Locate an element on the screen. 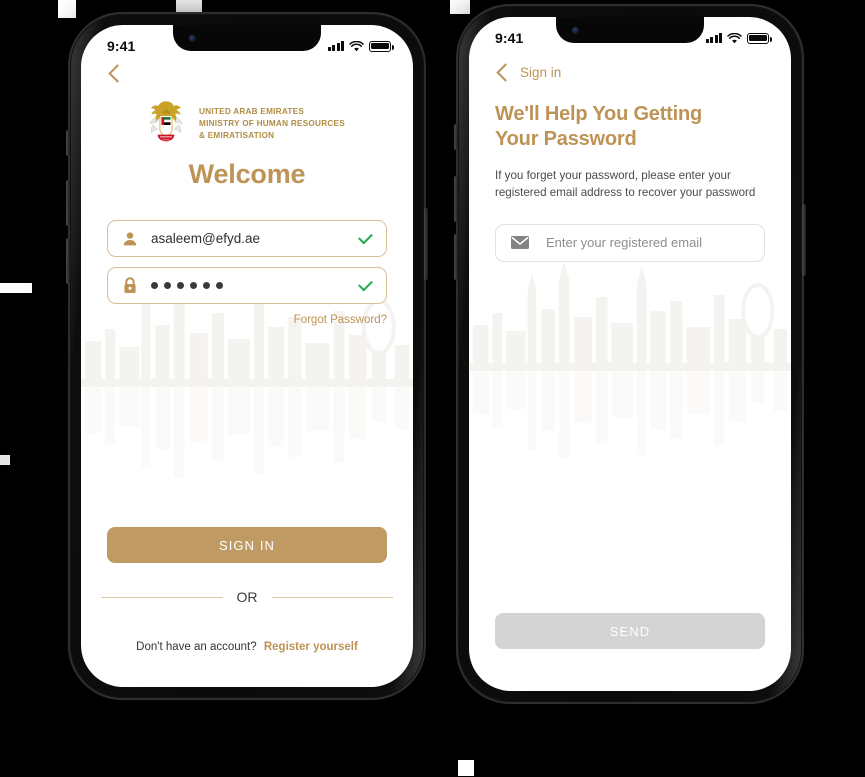  email-field: asaleem@efyd.ae is located at coordinates (247, 238).